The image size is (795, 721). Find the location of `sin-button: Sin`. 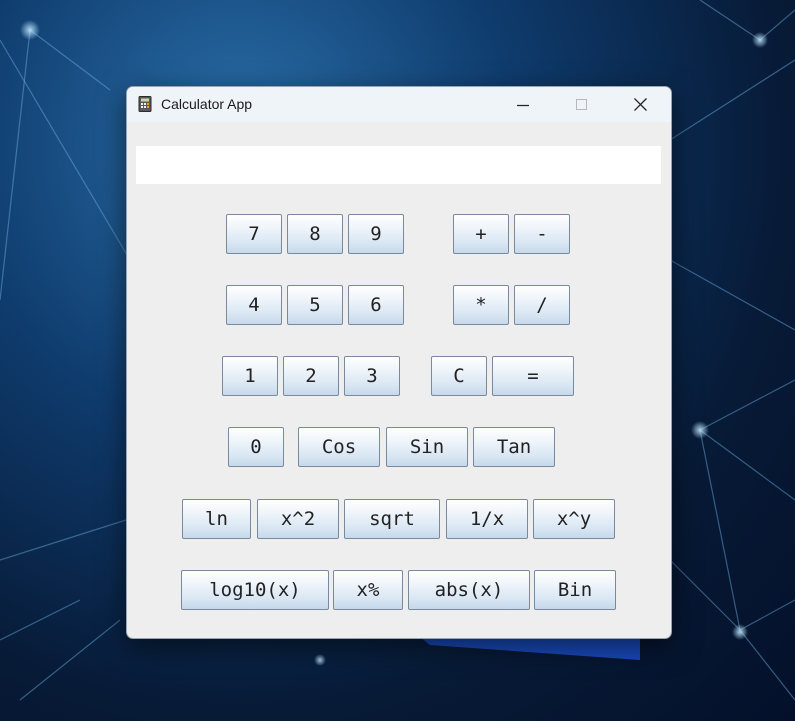

sin-button: Sin is located at coordinates (427, 447).